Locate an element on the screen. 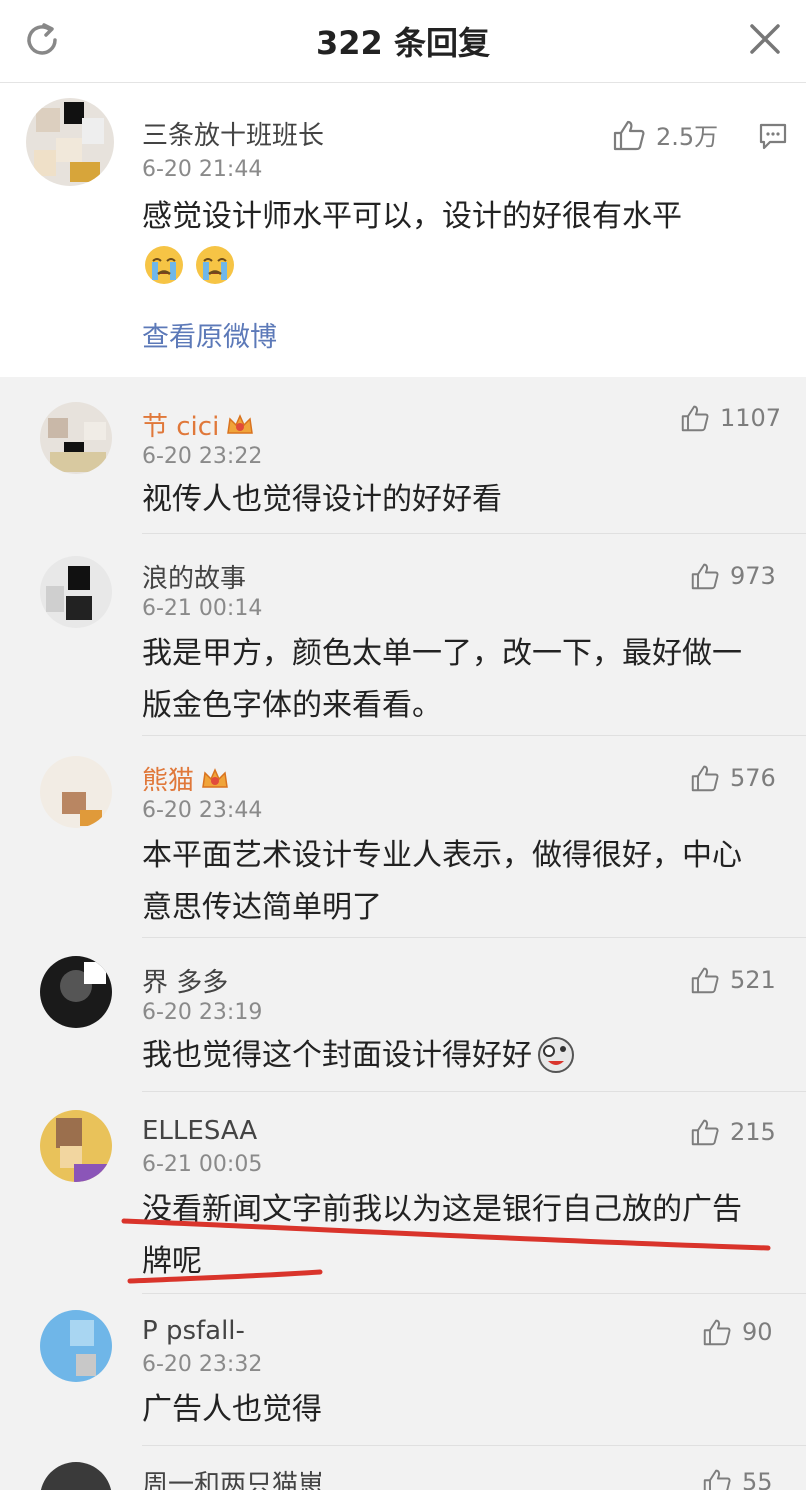 The width and height of the screenshot is (806, 1490). like-button: 576 is located at coordinates (733, 778).